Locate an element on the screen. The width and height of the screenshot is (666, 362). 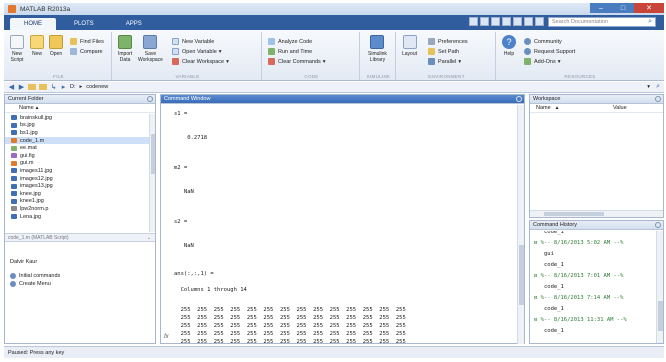
clear-commands-button: Clear Commands ▾ is located at coordinates (297, 61).